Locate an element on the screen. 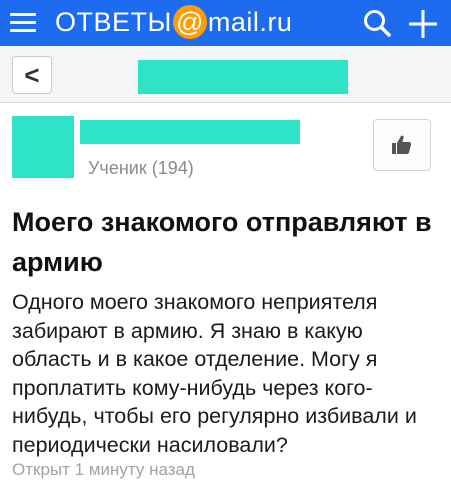 Image resolution: width=451 pixels, height=500 pixels. thumbs-up-icon is located at coordinates (402, 144).